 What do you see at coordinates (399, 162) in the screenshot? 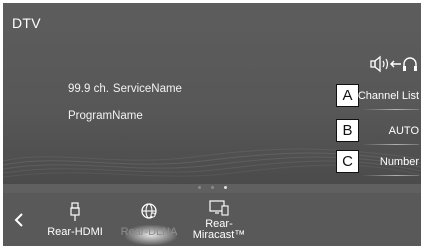
I see `number-label: Number` at bounding box center [399, 162].